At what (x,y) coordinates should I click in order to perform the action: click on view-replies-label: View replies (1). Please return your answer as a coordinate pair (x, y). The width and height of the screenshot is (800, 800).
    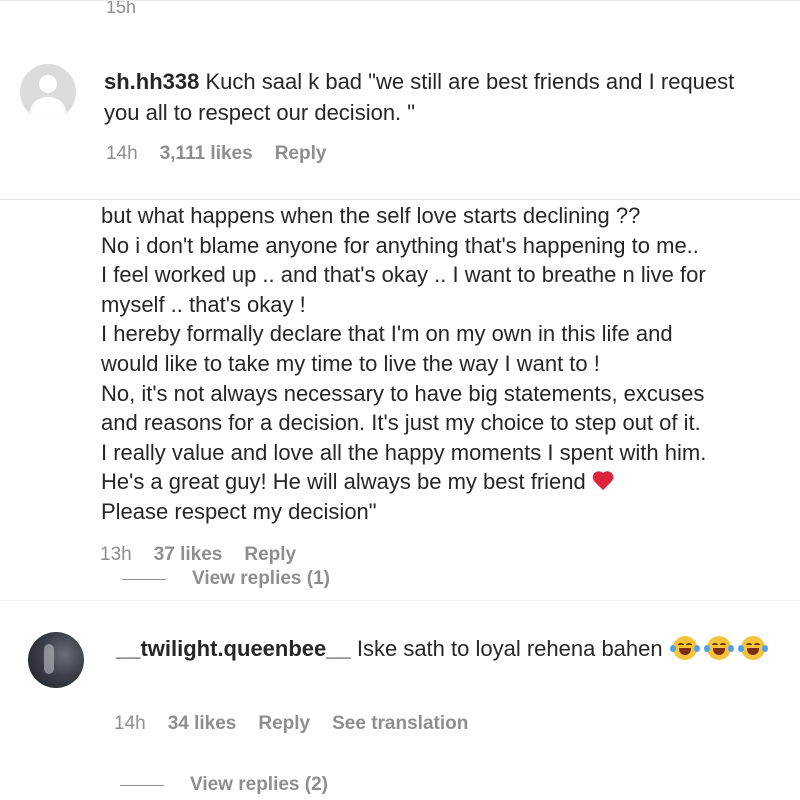
    Looking at the image, I should click on (261, 578).